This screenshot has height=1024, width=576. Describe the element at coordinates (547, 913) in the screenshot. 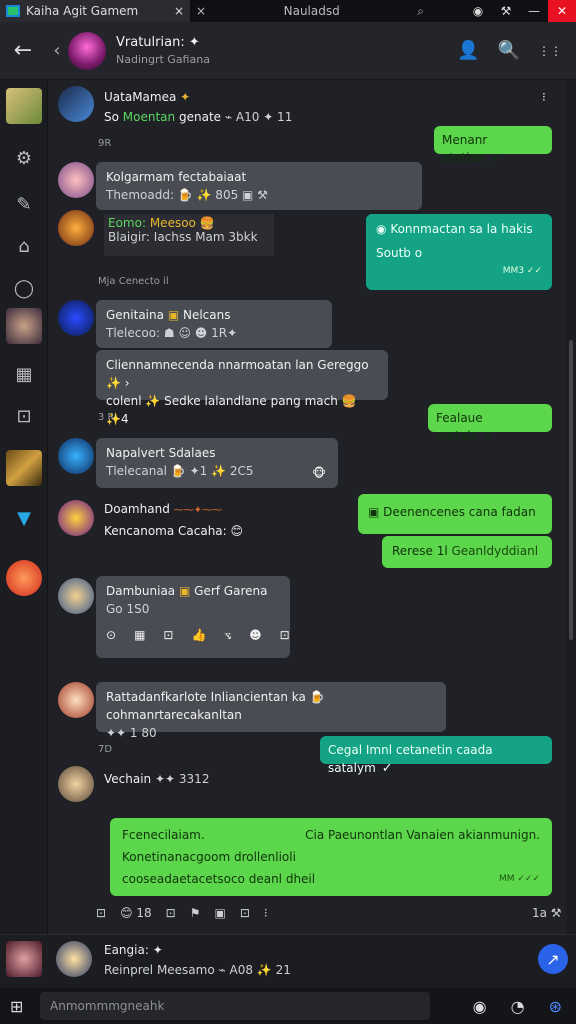

I see `reaction-right: 1a ⚒` at that location.